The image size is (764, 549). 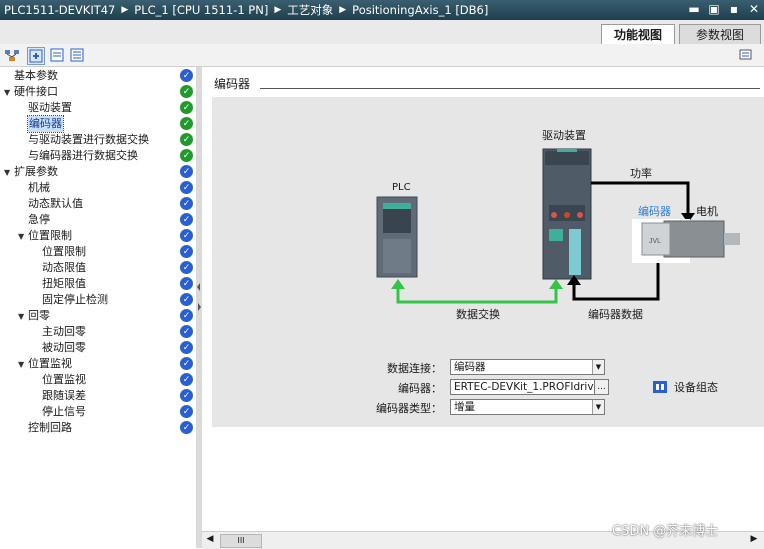 What do you see at coordinates (55, 204) in the screenshot?
I see `tree-item: 动态默认值` at bounding box center [55, 204].